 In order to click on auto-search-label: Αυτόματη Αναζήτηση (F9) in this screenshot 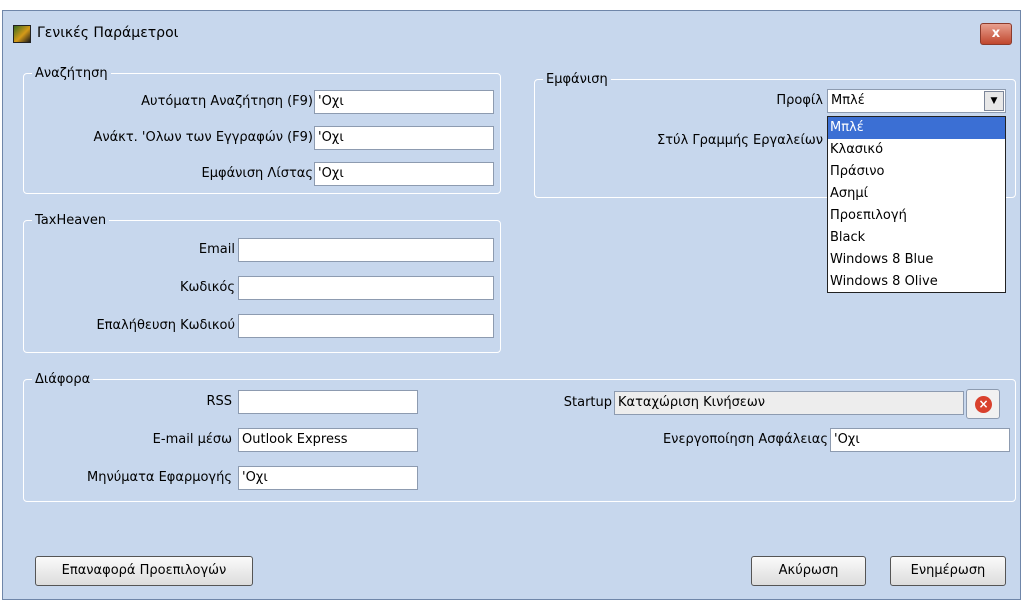, I will do `click(227, 101)`.